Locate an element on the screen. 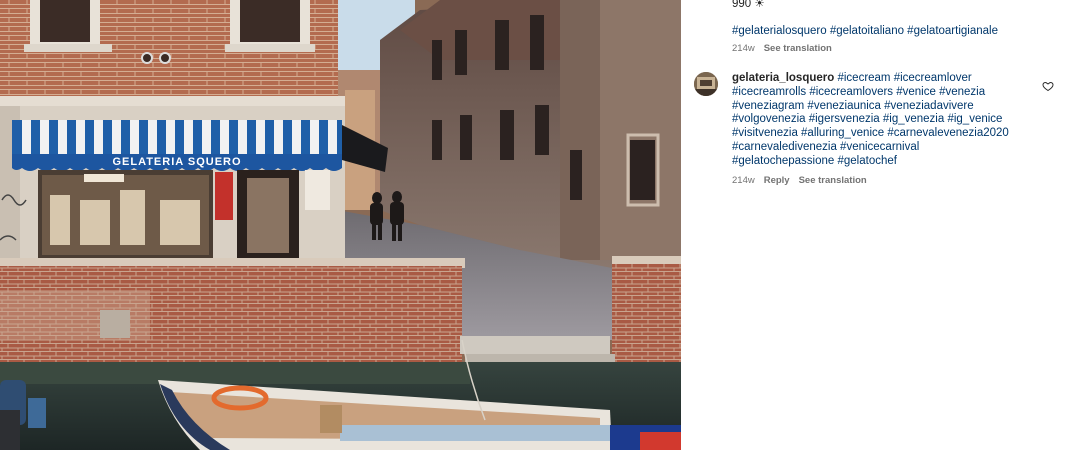  comment-see-translation-link: See translation is located at coordinates (833, 180).